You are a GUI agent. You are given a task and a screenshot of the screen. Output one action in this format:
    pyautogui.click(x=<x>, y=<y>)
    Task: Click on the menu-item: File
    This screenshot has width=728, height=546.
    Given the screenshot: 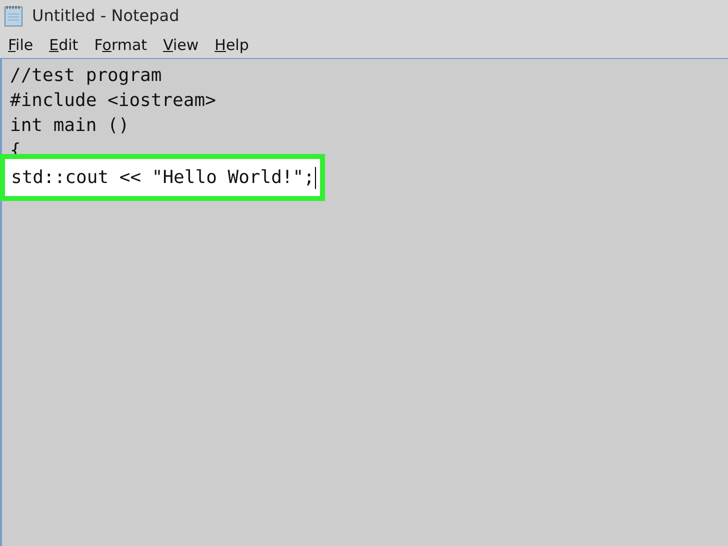 What is the action you would take?
    pyautogui.click(x=21, y=45)
    